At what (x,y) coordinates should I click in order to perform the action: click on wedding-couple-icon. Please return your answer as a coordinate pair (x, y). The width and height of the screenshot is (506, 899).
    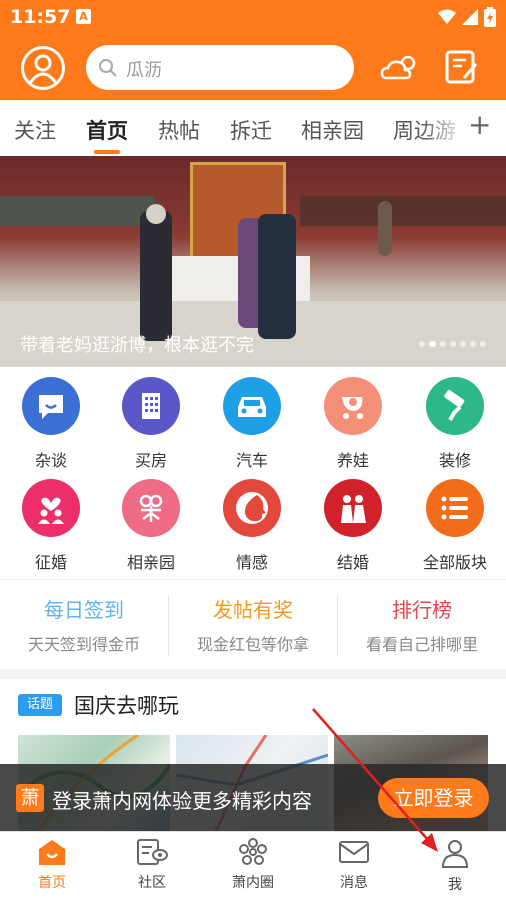
    Looking at the image, I should click on (353, 508).